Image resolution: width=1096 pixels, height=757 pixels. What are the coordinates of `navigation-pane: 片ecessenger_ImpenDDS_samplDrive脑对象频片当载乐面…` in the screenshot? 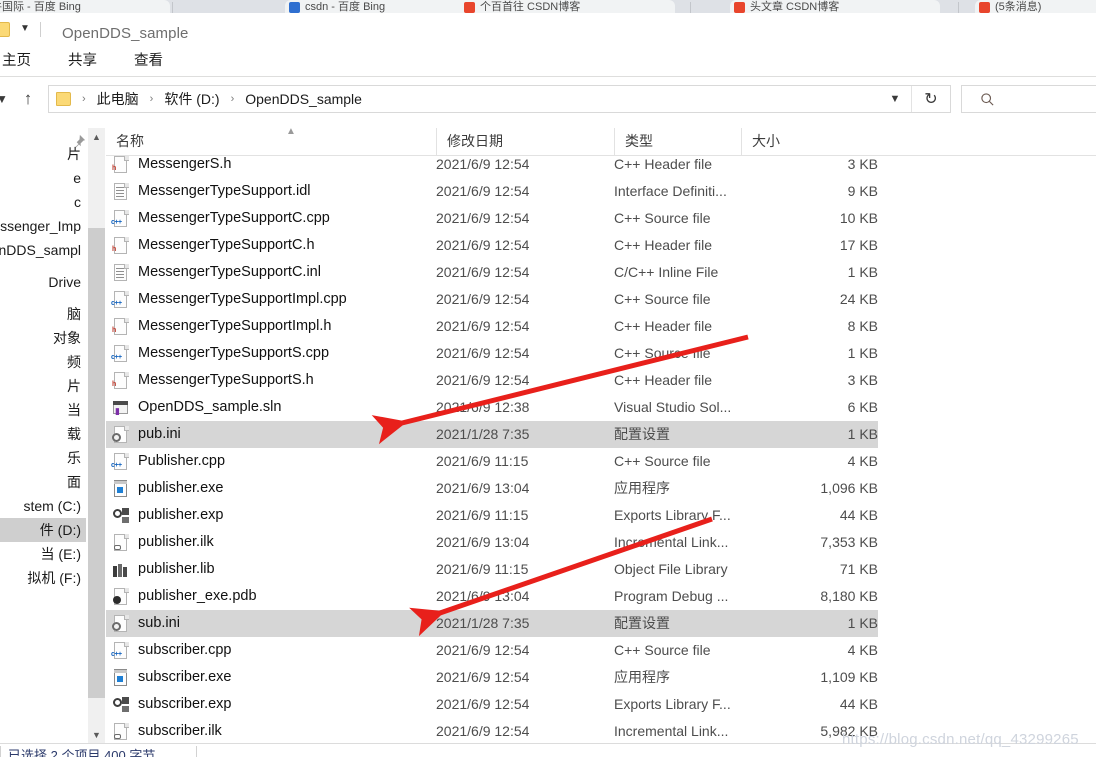 It's located at (43, 435).